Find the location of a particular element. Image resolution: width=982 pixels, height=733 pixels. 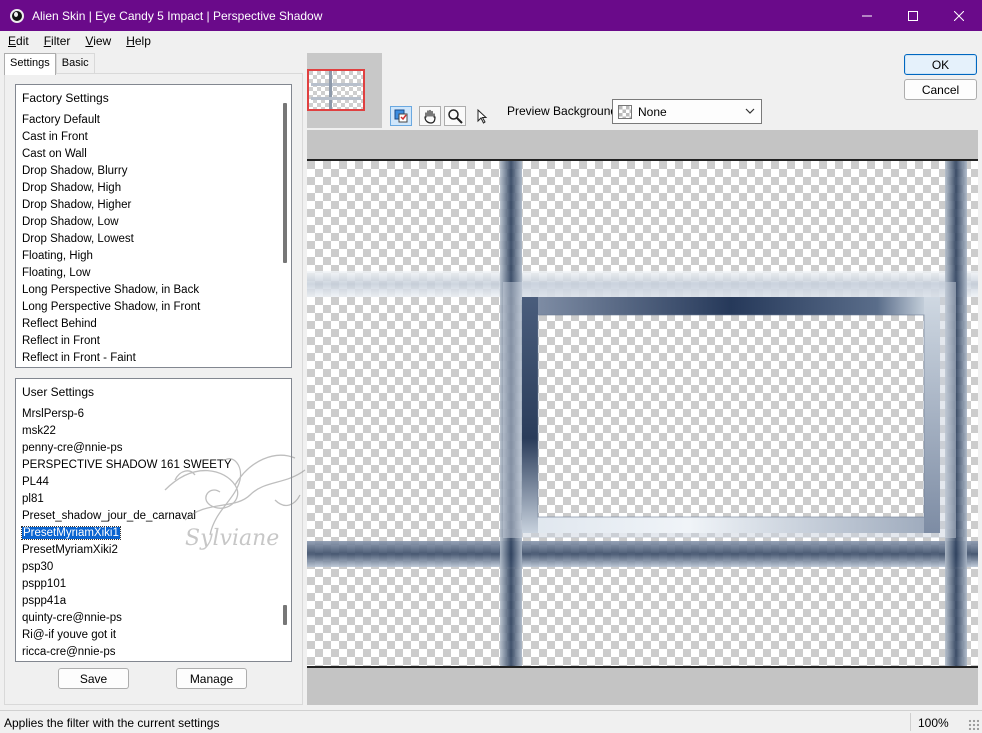

factory-setting-item: Drop Shadow, Blurry is located at coordinates (150, 171).